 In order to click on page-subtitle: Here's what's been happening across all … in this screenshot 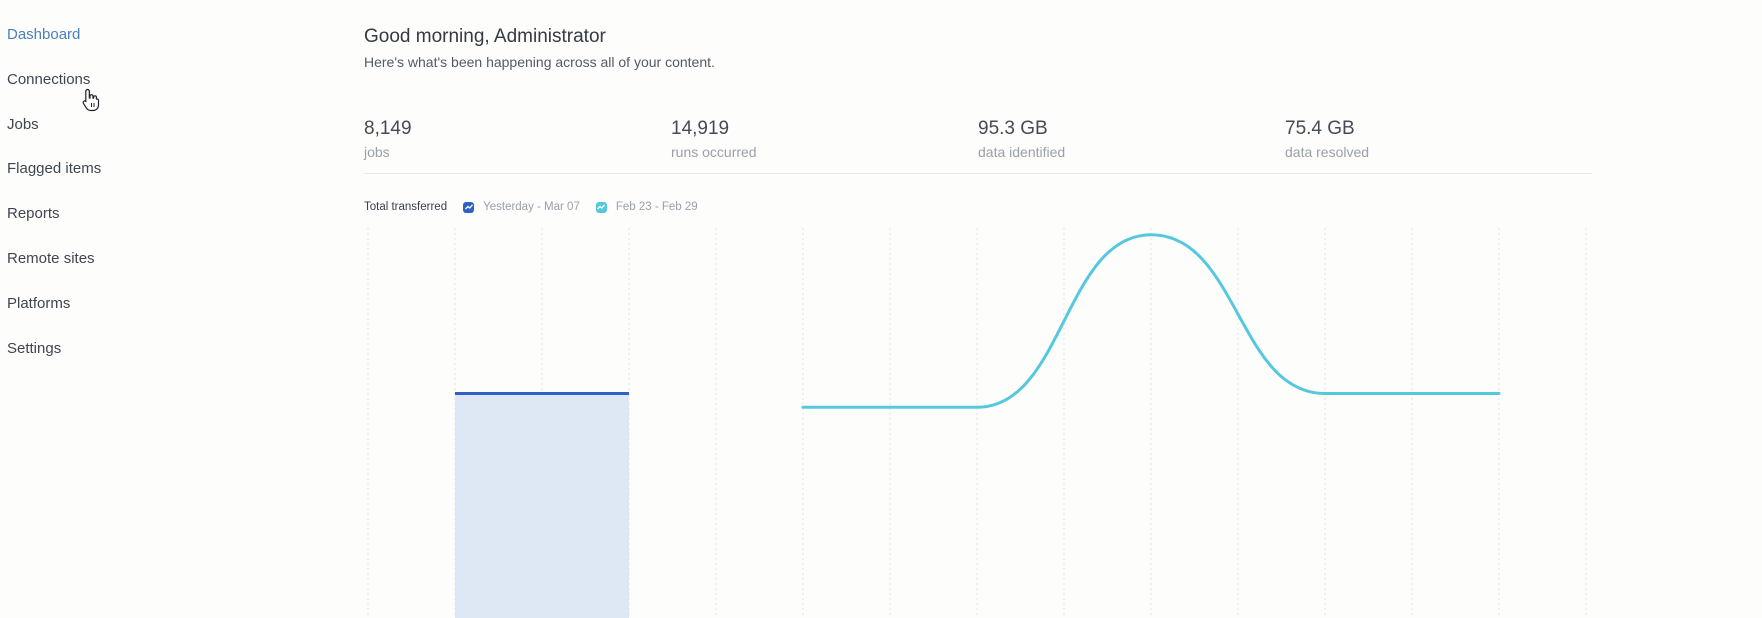, I will do `click(539, 62)`.